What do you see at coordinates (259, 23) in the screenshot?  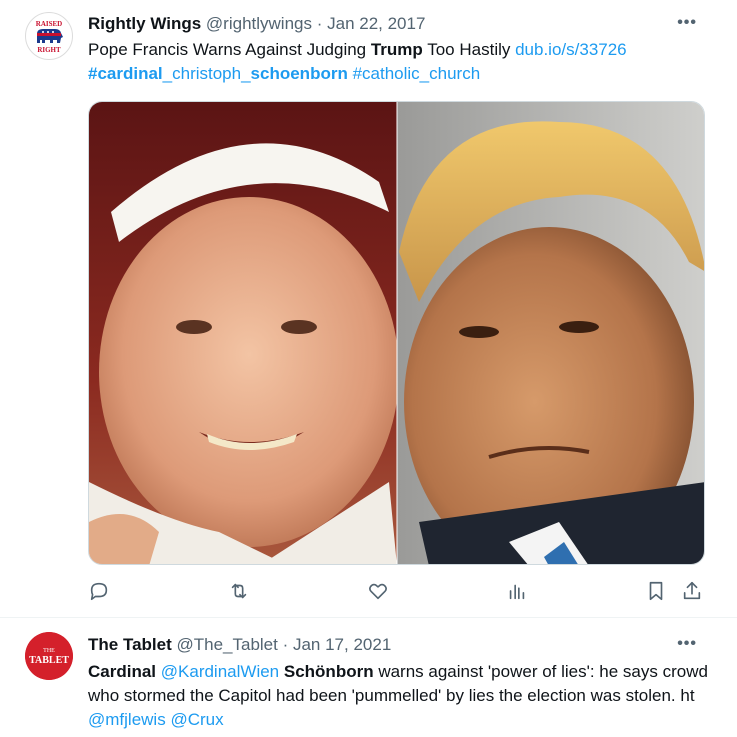 I see `handle: @rightlywings` at bounding box center [259, 23].